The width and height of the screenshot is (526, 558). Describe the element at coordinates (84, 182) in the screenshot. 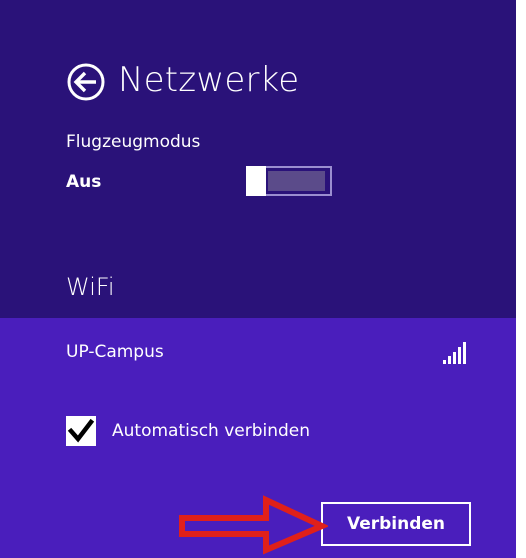

I see `airplane-mode-state: Aus` at that location.